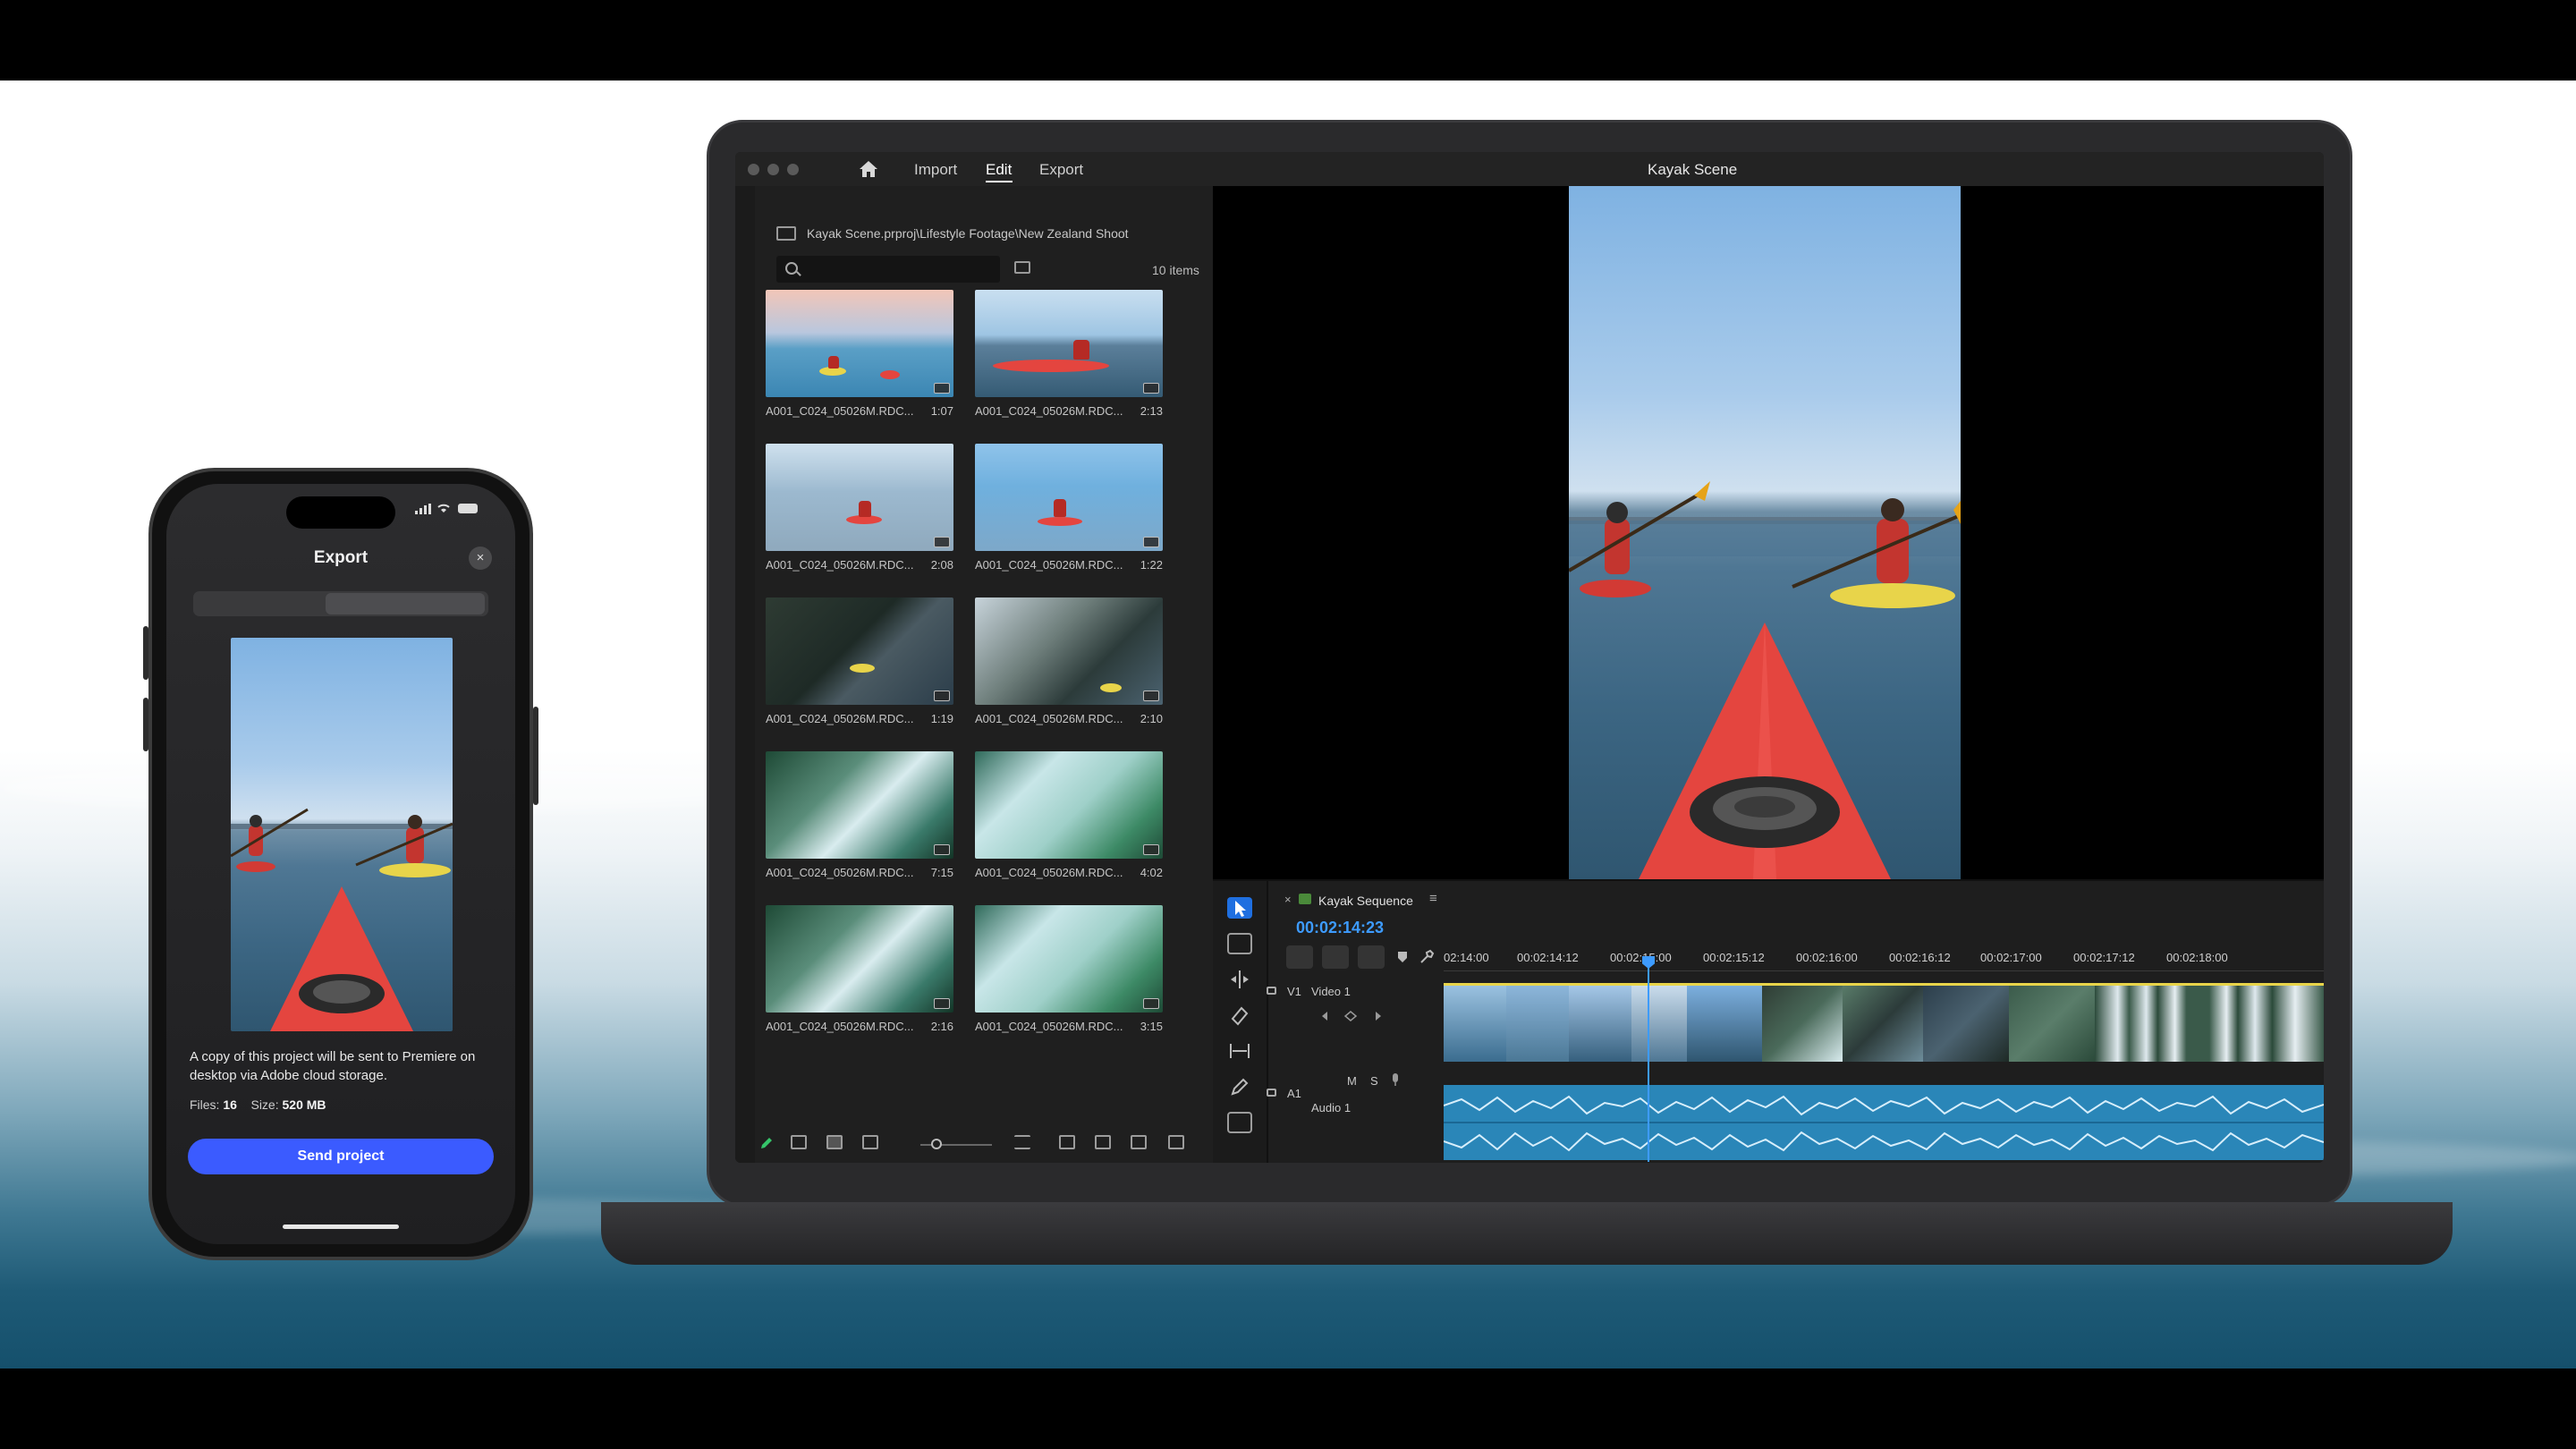 The width and height of the screenshot is (2576, 1449). I want to click on track-solo-button: S, so click(1374, 1081).